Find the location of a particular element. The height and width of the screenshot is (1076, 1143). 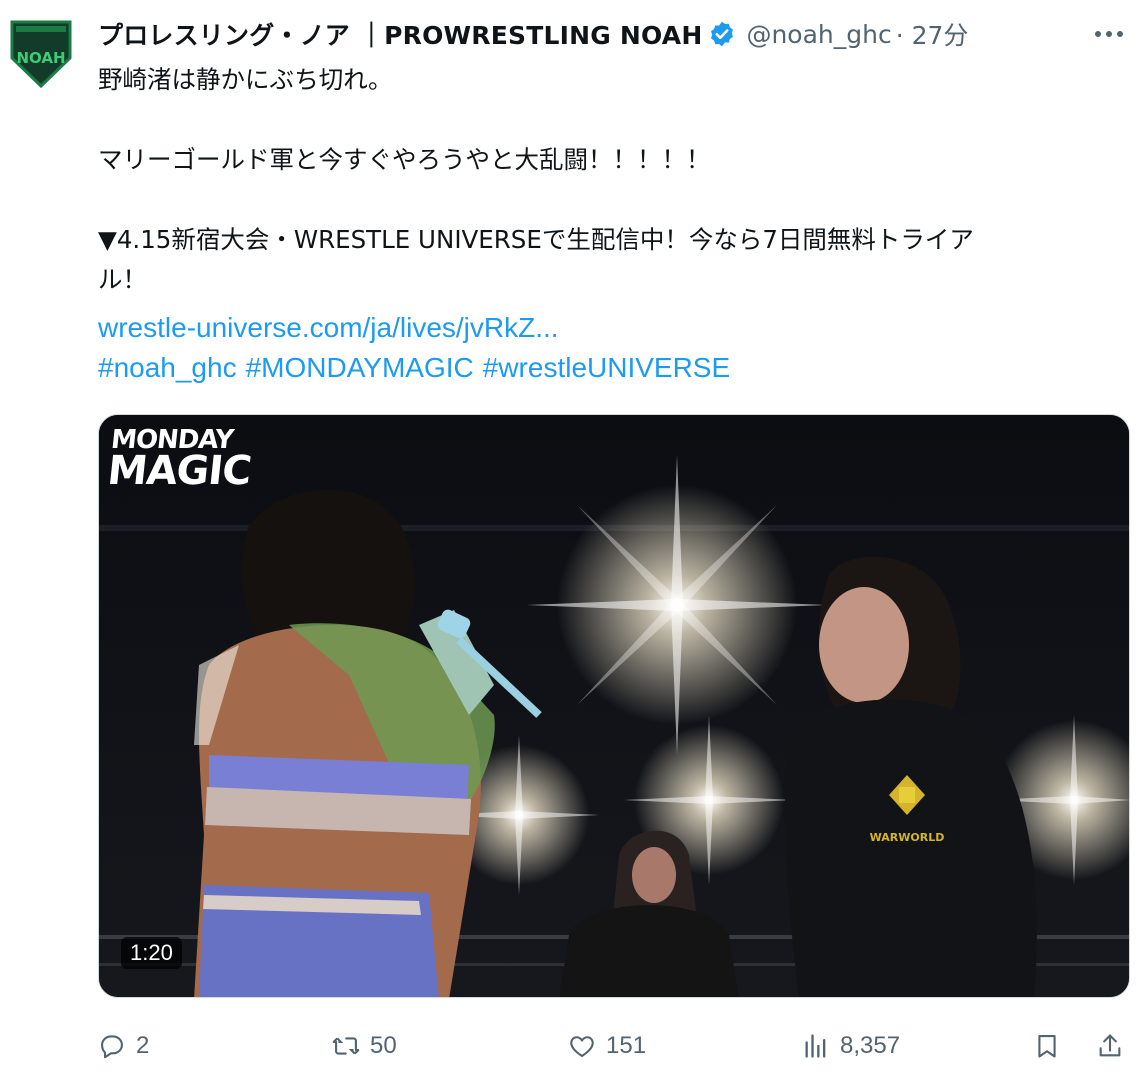

like-button: 151 is located at coordinates (607, 1046).